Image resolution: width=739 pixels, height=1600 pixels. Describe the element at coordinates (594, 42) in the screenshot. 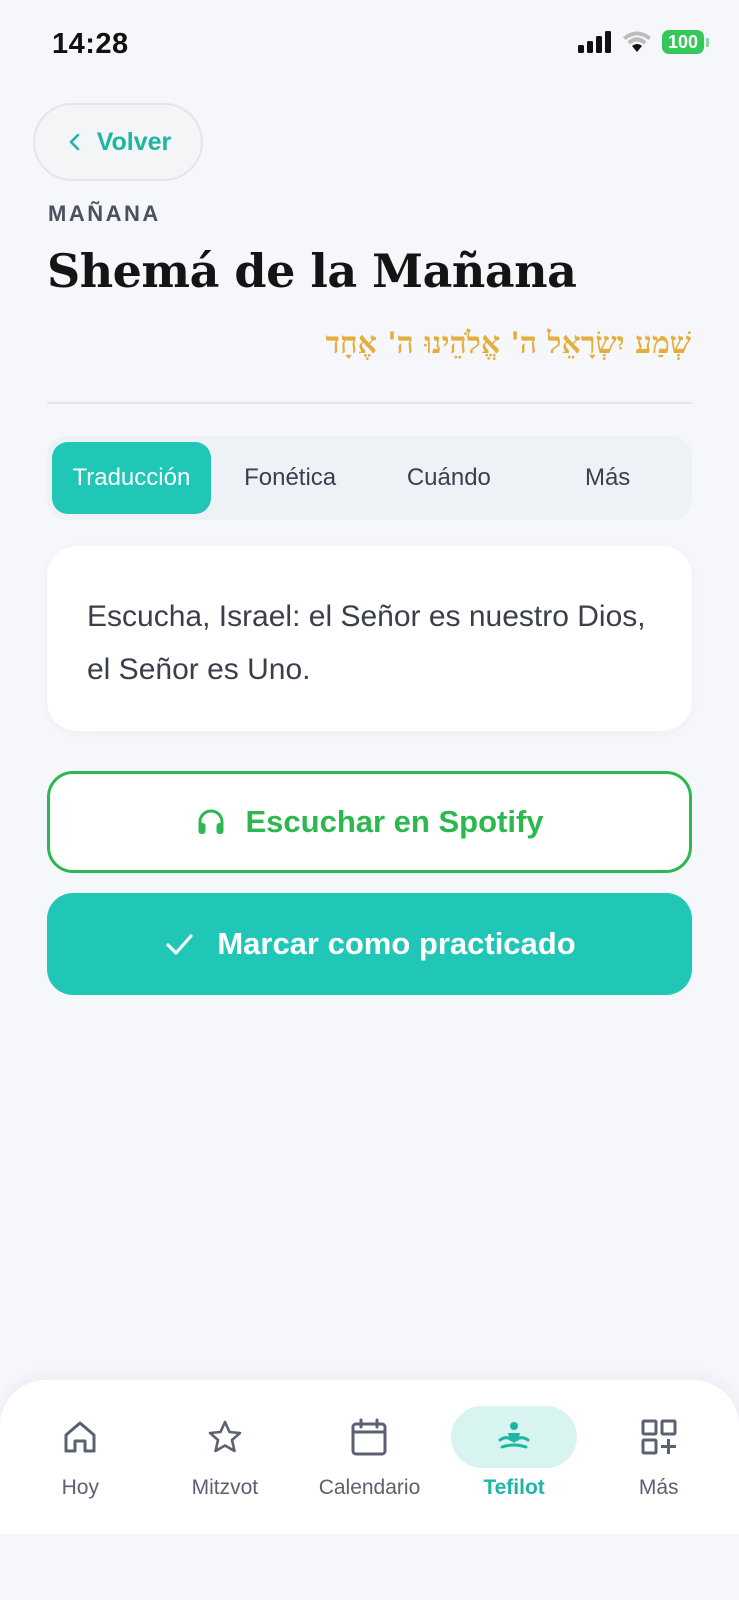

I see `signal-icon` at that location.